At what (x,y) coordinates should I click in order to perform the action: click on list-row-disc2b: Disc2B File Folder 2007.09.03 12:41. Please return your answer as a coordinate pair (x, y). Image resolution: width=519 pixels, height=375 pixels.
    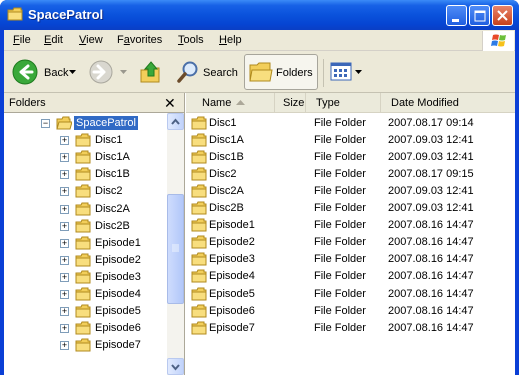
    Looking at the image, I should click on (350, 208).